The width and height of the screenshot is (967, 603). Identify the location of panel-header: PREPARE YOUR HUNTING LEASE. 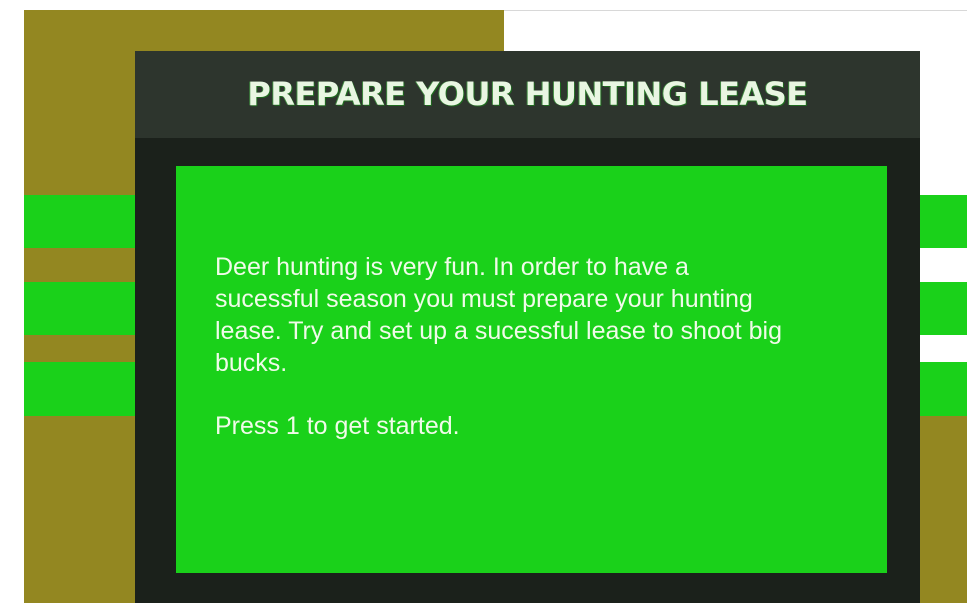
(527, 94).